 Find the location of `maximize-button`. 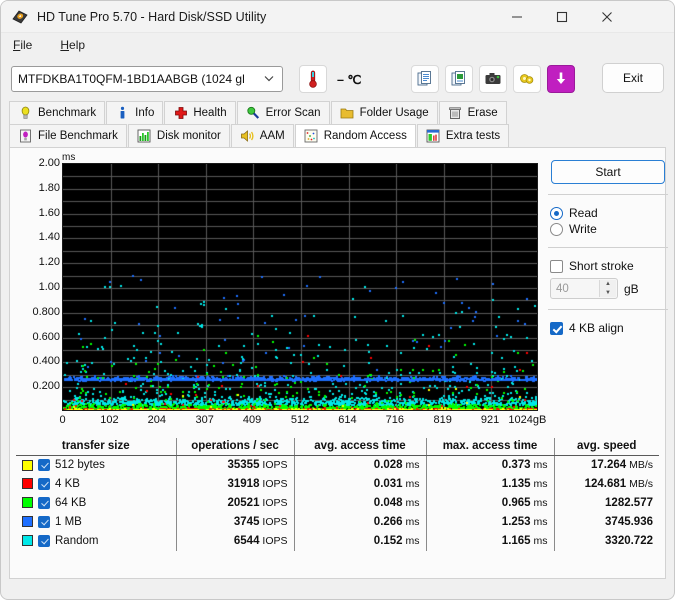

maximize-button is located at coordinates (561, 17).